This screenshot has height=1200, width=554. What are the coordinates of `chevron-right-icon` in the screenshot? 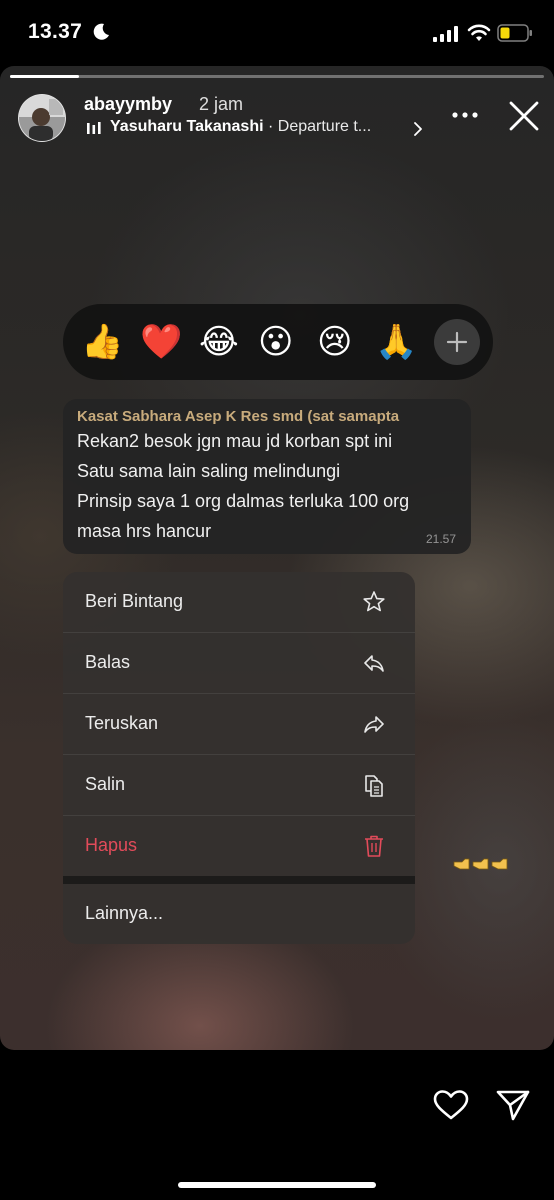 It's located at (418, 129).